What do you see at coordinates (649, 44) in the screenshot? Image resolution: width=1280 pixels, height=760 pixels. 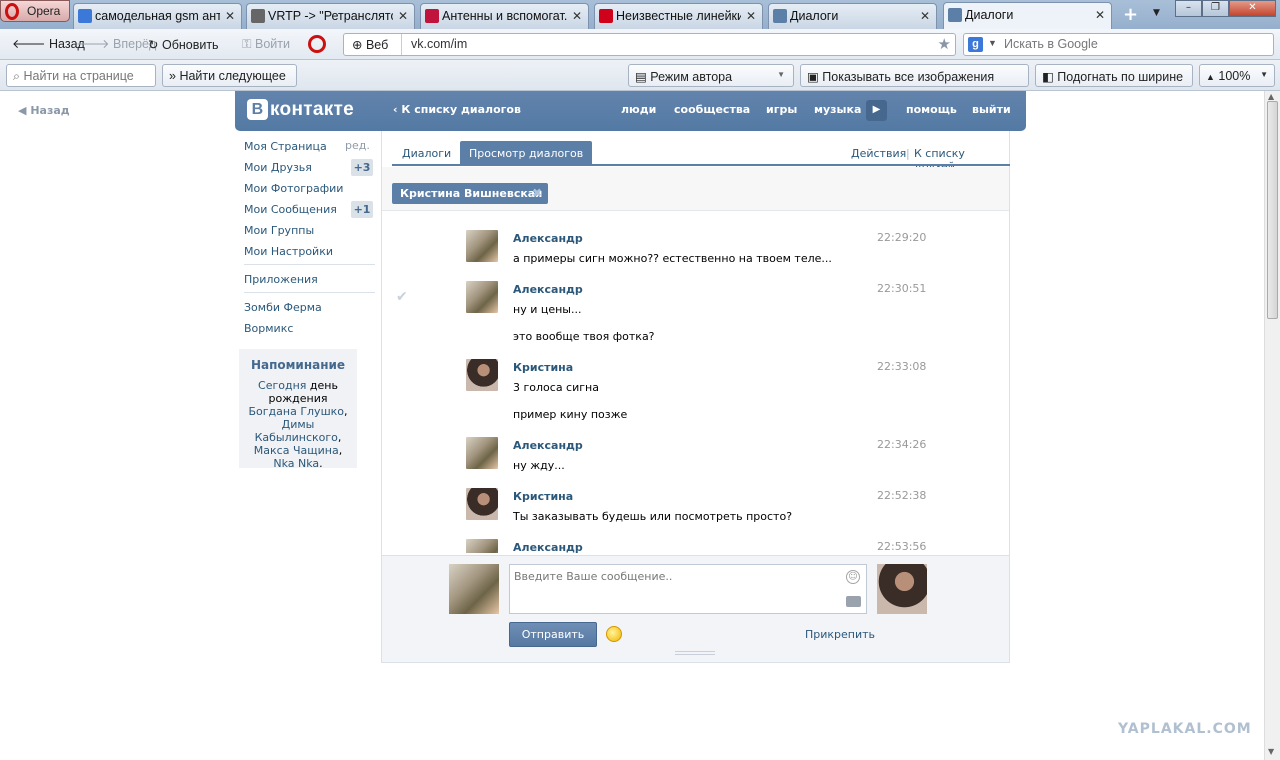 I see `address-bar: ⊕ Веб vk.com/im ★` at bounding box center [649, 44].